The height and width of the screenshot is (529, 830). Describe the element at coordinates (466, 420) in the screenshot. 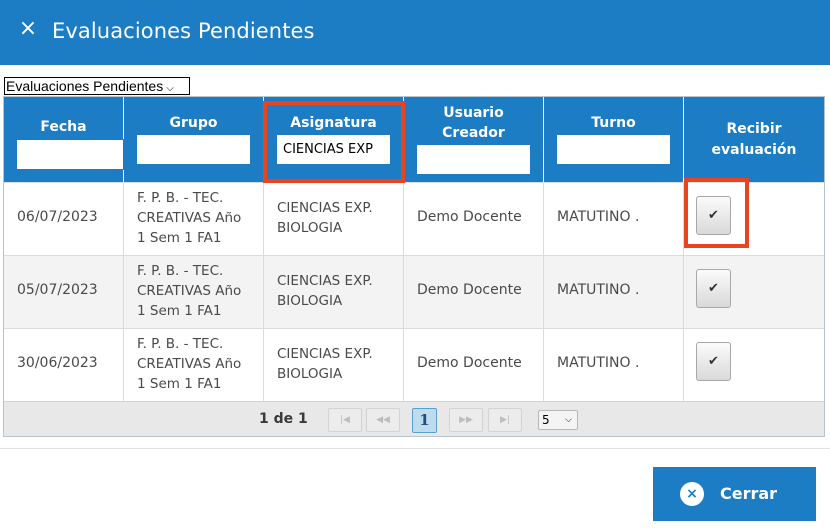

I see `next-page-icon: ▶▶` at that location.